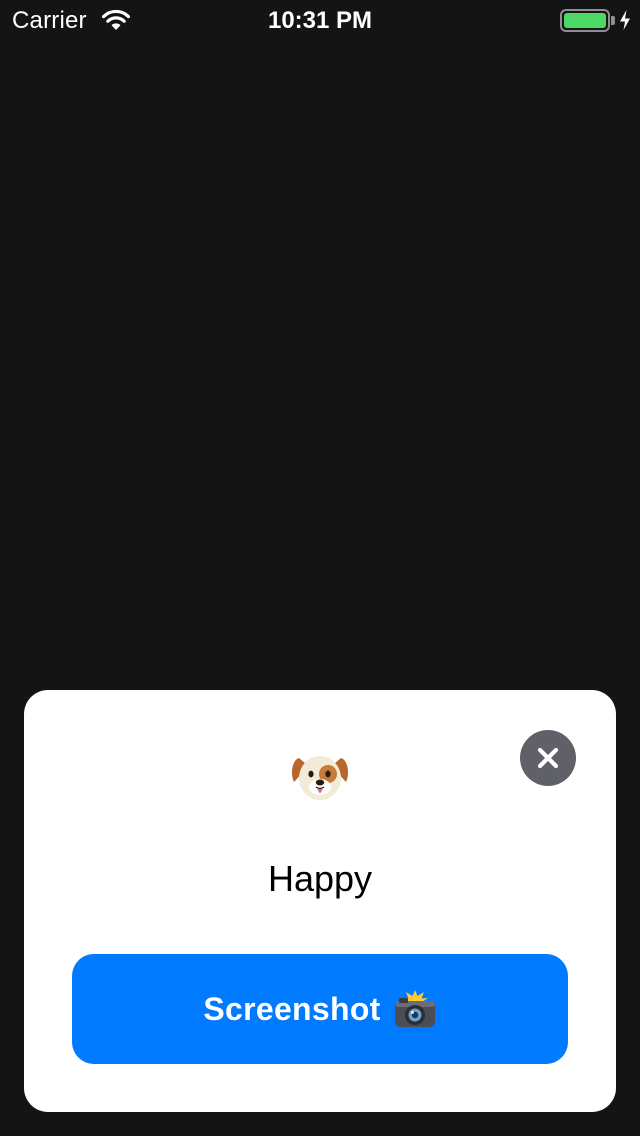 Image resolution: width=640 pixels, height=1136 pixels. What do you see at coordinates (414, 1008) in the screenshot?
I see `camera-flash-icon` at bounding box center [414, 1008].